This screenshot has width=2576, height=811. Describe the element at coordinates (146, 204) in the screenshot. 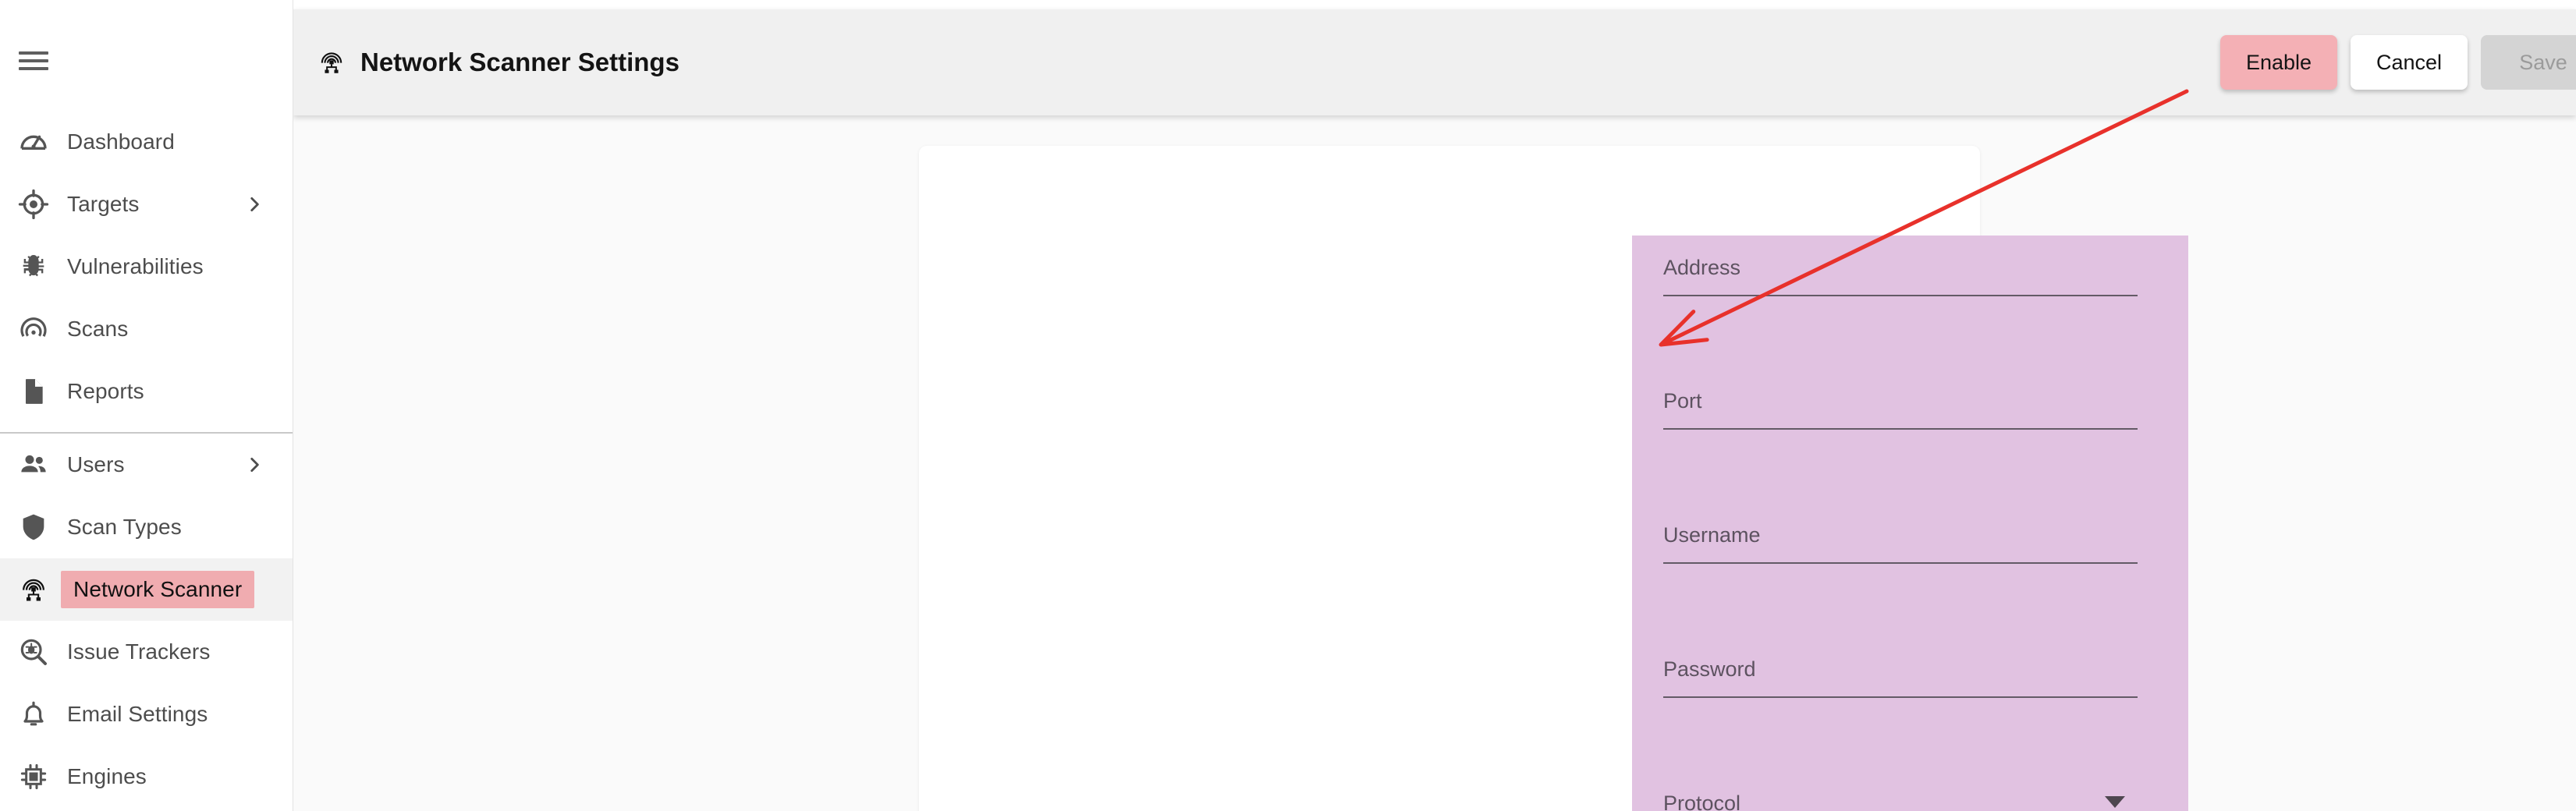

I see `sidebar-item-targets: Targets` at that location.